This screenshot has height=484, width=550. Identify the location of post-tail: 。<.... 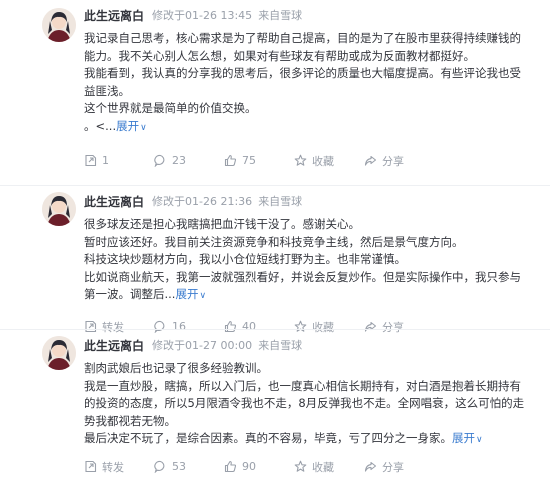
(100, 125).